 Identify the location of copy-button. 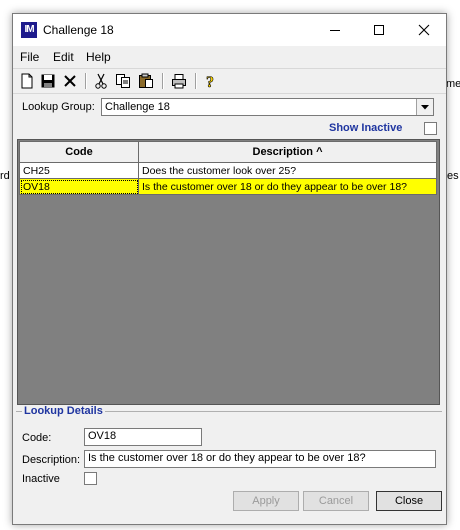
(123, 81).